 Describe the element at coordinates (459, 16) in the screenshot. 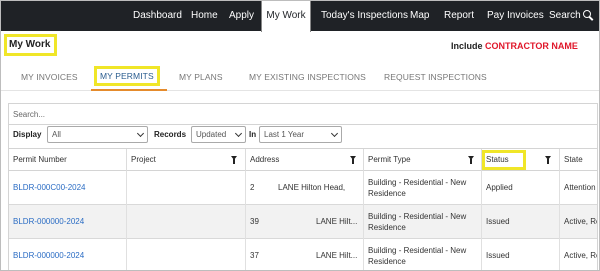

I see `nav-report: Report` at that location.